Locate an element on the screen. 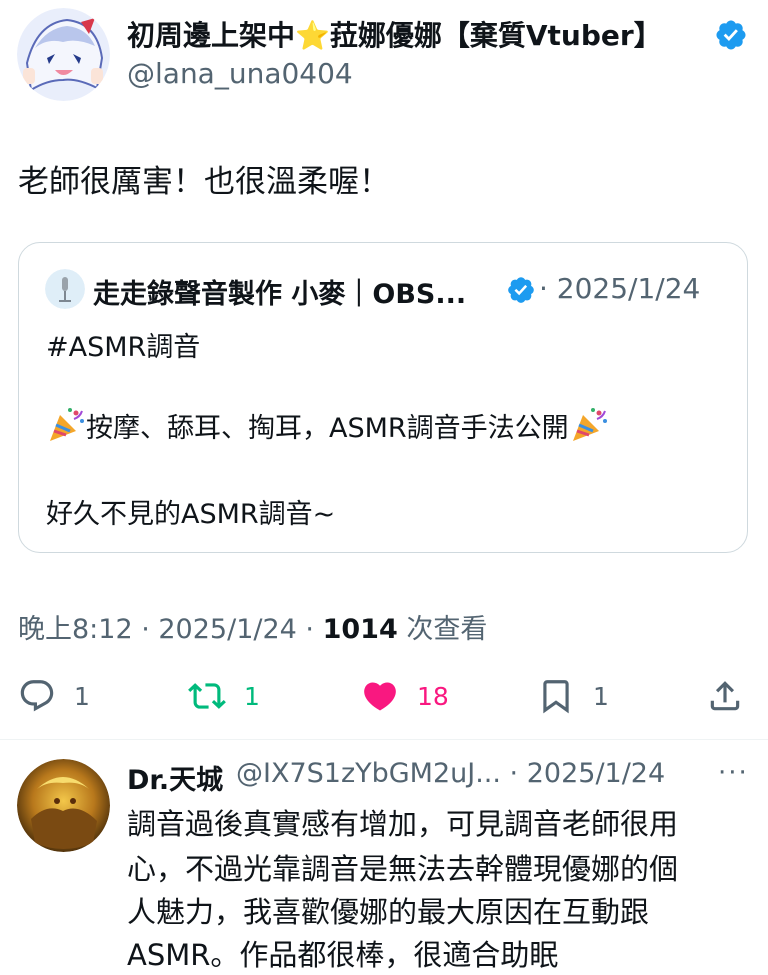  like-button: 18 is located at coordinates (405, 696).